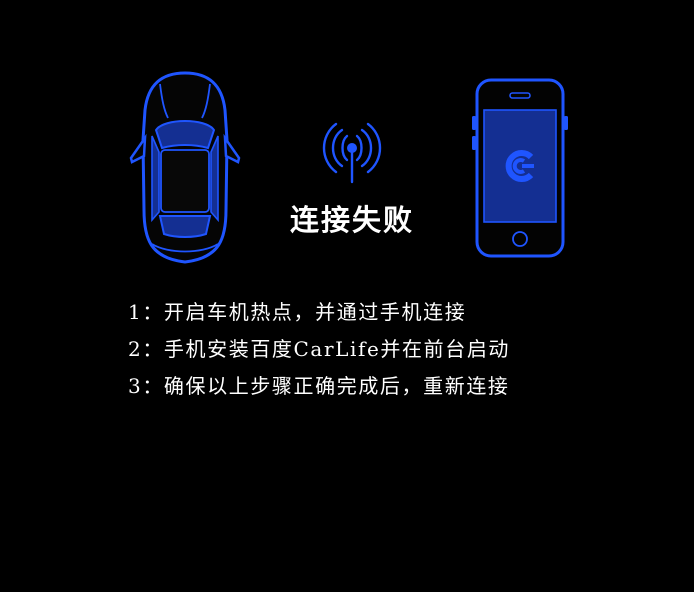 This screenshot has height=592, width=694. Describe the element at coordinates (352, 153) in the screenshot. I see `wifi-hotspot-icon` at that location.